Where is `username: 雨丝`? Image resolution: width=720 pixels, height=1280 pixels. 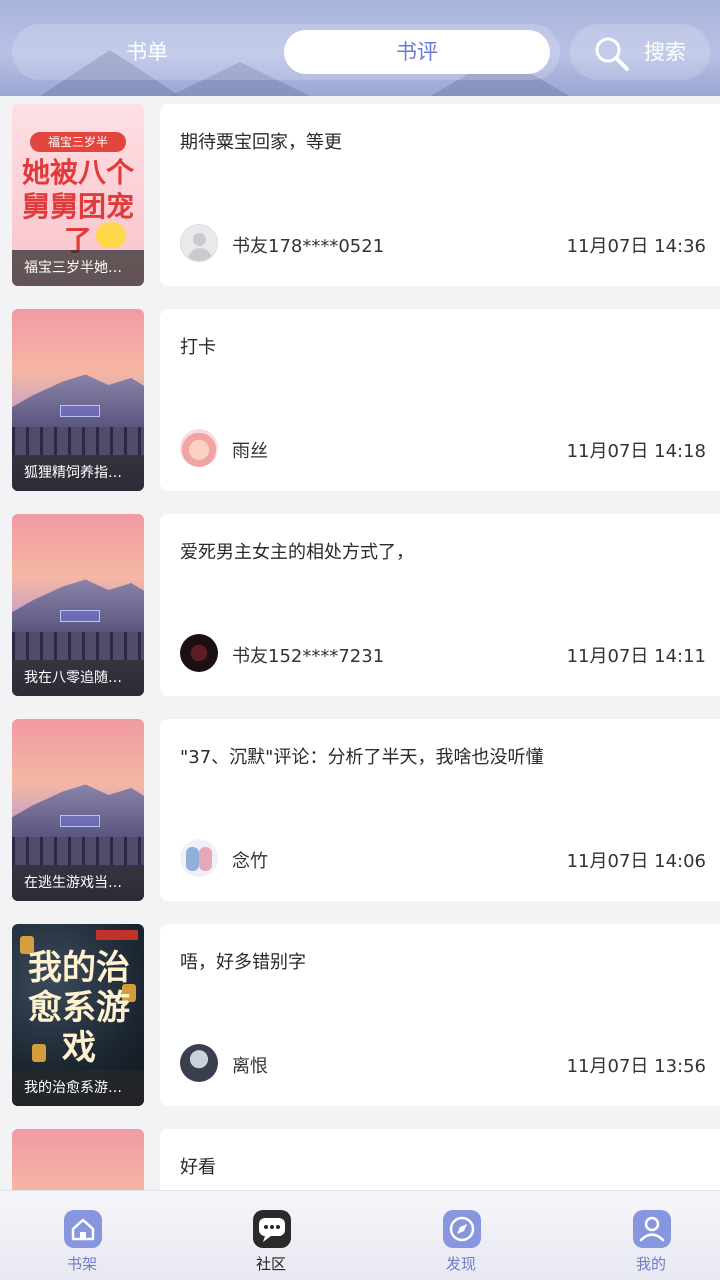
username: 雨丝 is located at coordinates (250, 450).